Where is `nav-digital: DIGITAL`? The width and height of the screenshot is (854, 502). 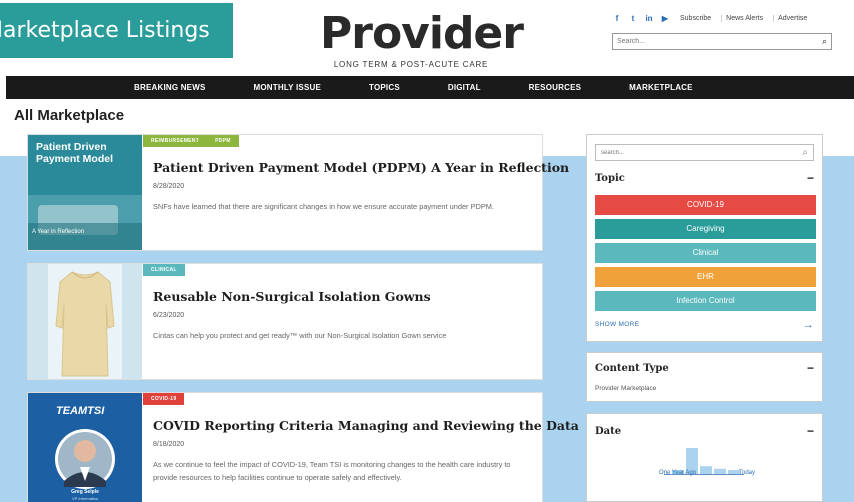 nav-digital: DIGITAL is located at coordinates (464, 87).